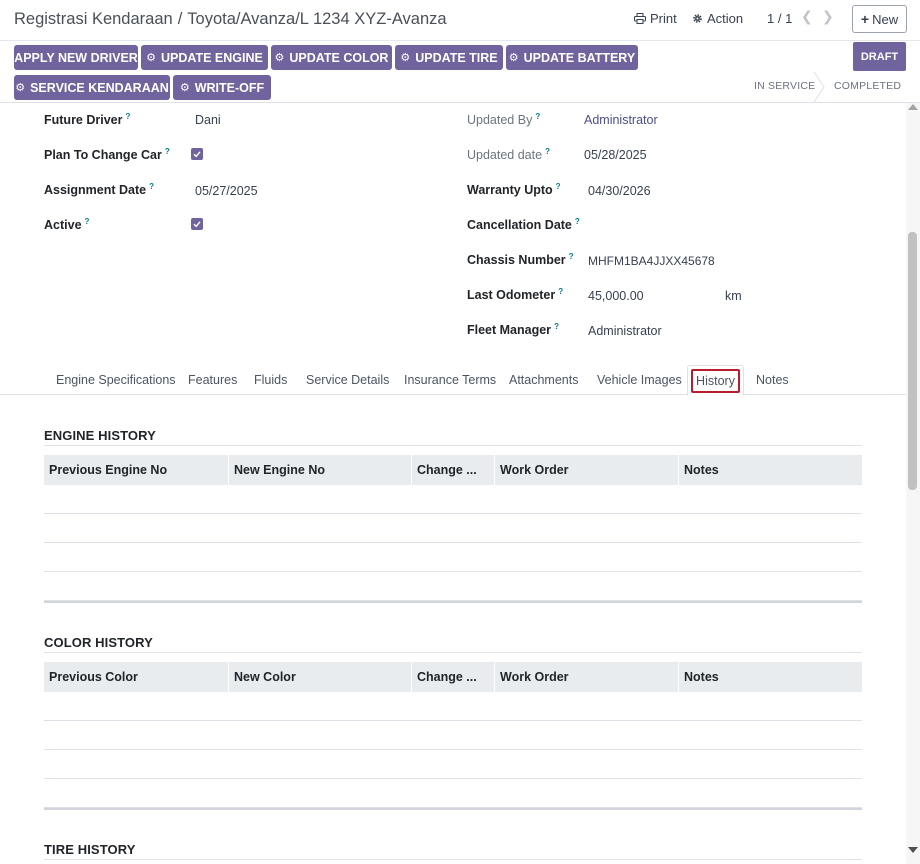 The image size is (920, 864). What do you see at coordinates (99, 87) in the screenshot?
I see `service-kendaraan-label: SERVICE KENDARAAN` at bounding box center [99, 87].